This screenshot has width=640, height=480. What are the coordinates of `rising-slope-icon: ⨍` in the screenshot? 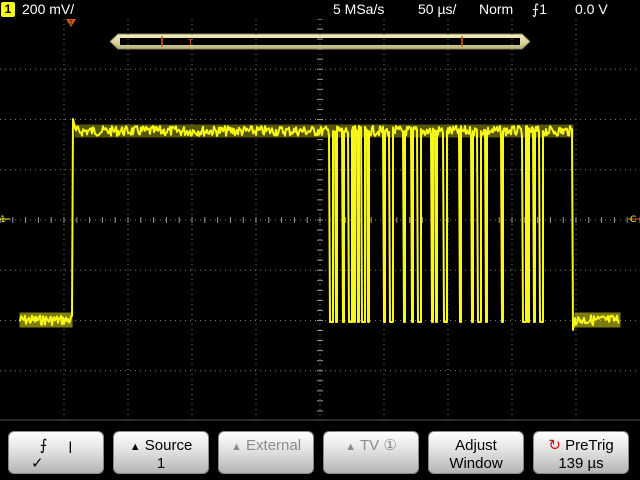 It's located at (43, 445).